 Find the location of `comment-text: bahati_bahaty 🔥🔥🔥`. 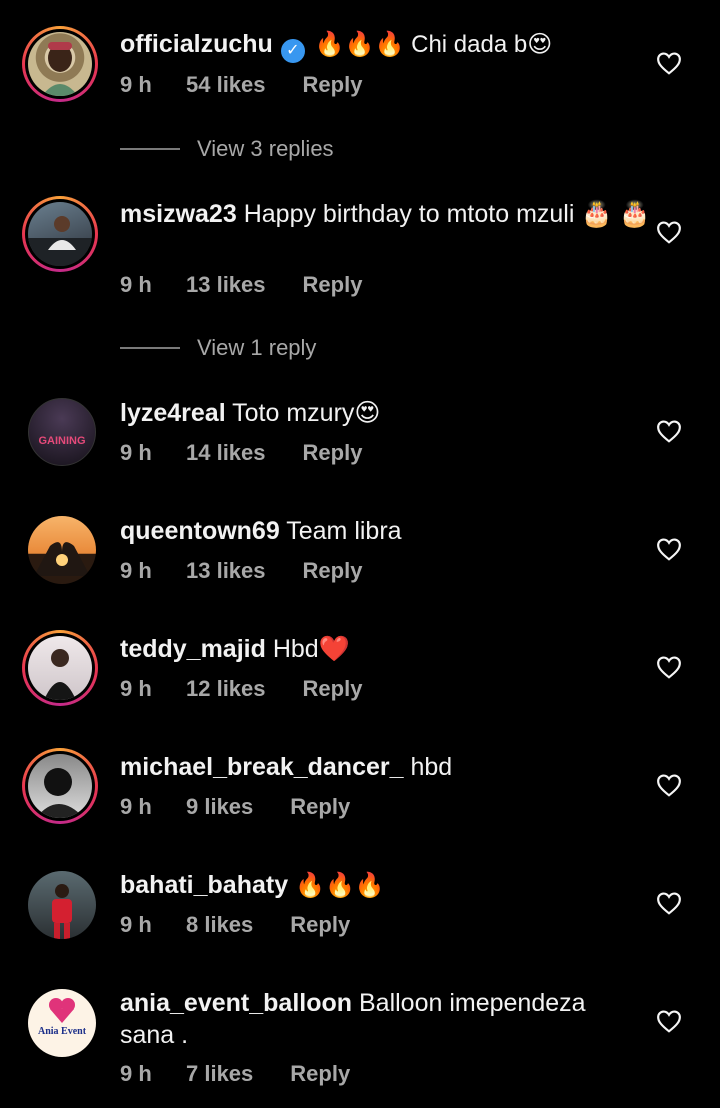

comment-text: bahati_bahaty 🔥🔥🔥 is located at coordinates (390, 885).